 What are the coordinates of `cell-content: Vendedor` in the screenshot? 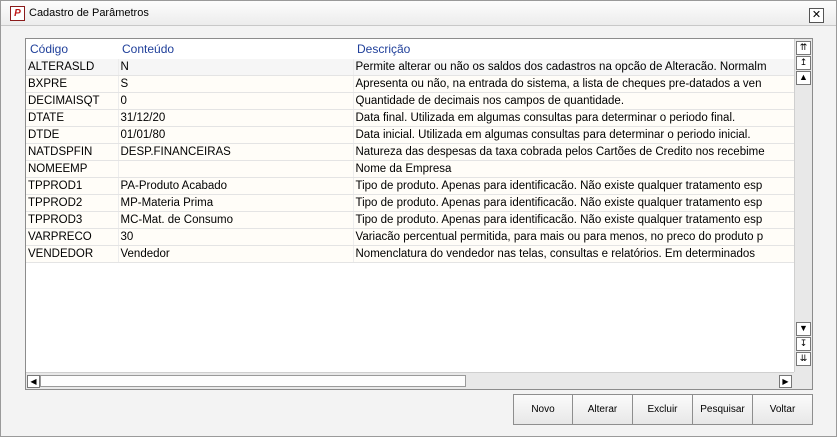 It's located at (236, 254).